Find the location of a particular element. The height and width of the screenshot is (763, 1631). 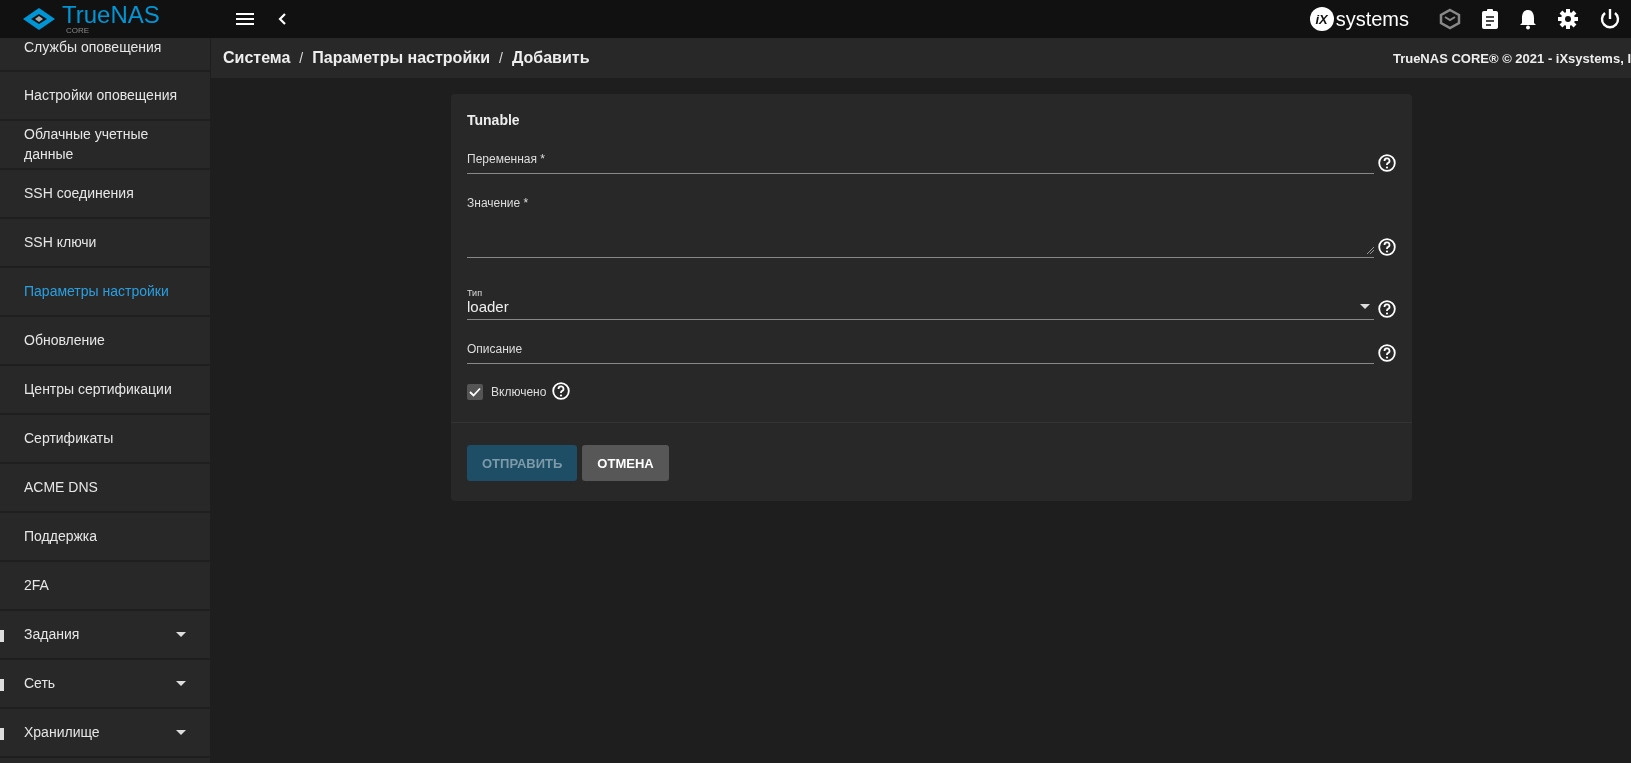

sidebar-item: Параметры настройки is located at coordinates (96, 291).